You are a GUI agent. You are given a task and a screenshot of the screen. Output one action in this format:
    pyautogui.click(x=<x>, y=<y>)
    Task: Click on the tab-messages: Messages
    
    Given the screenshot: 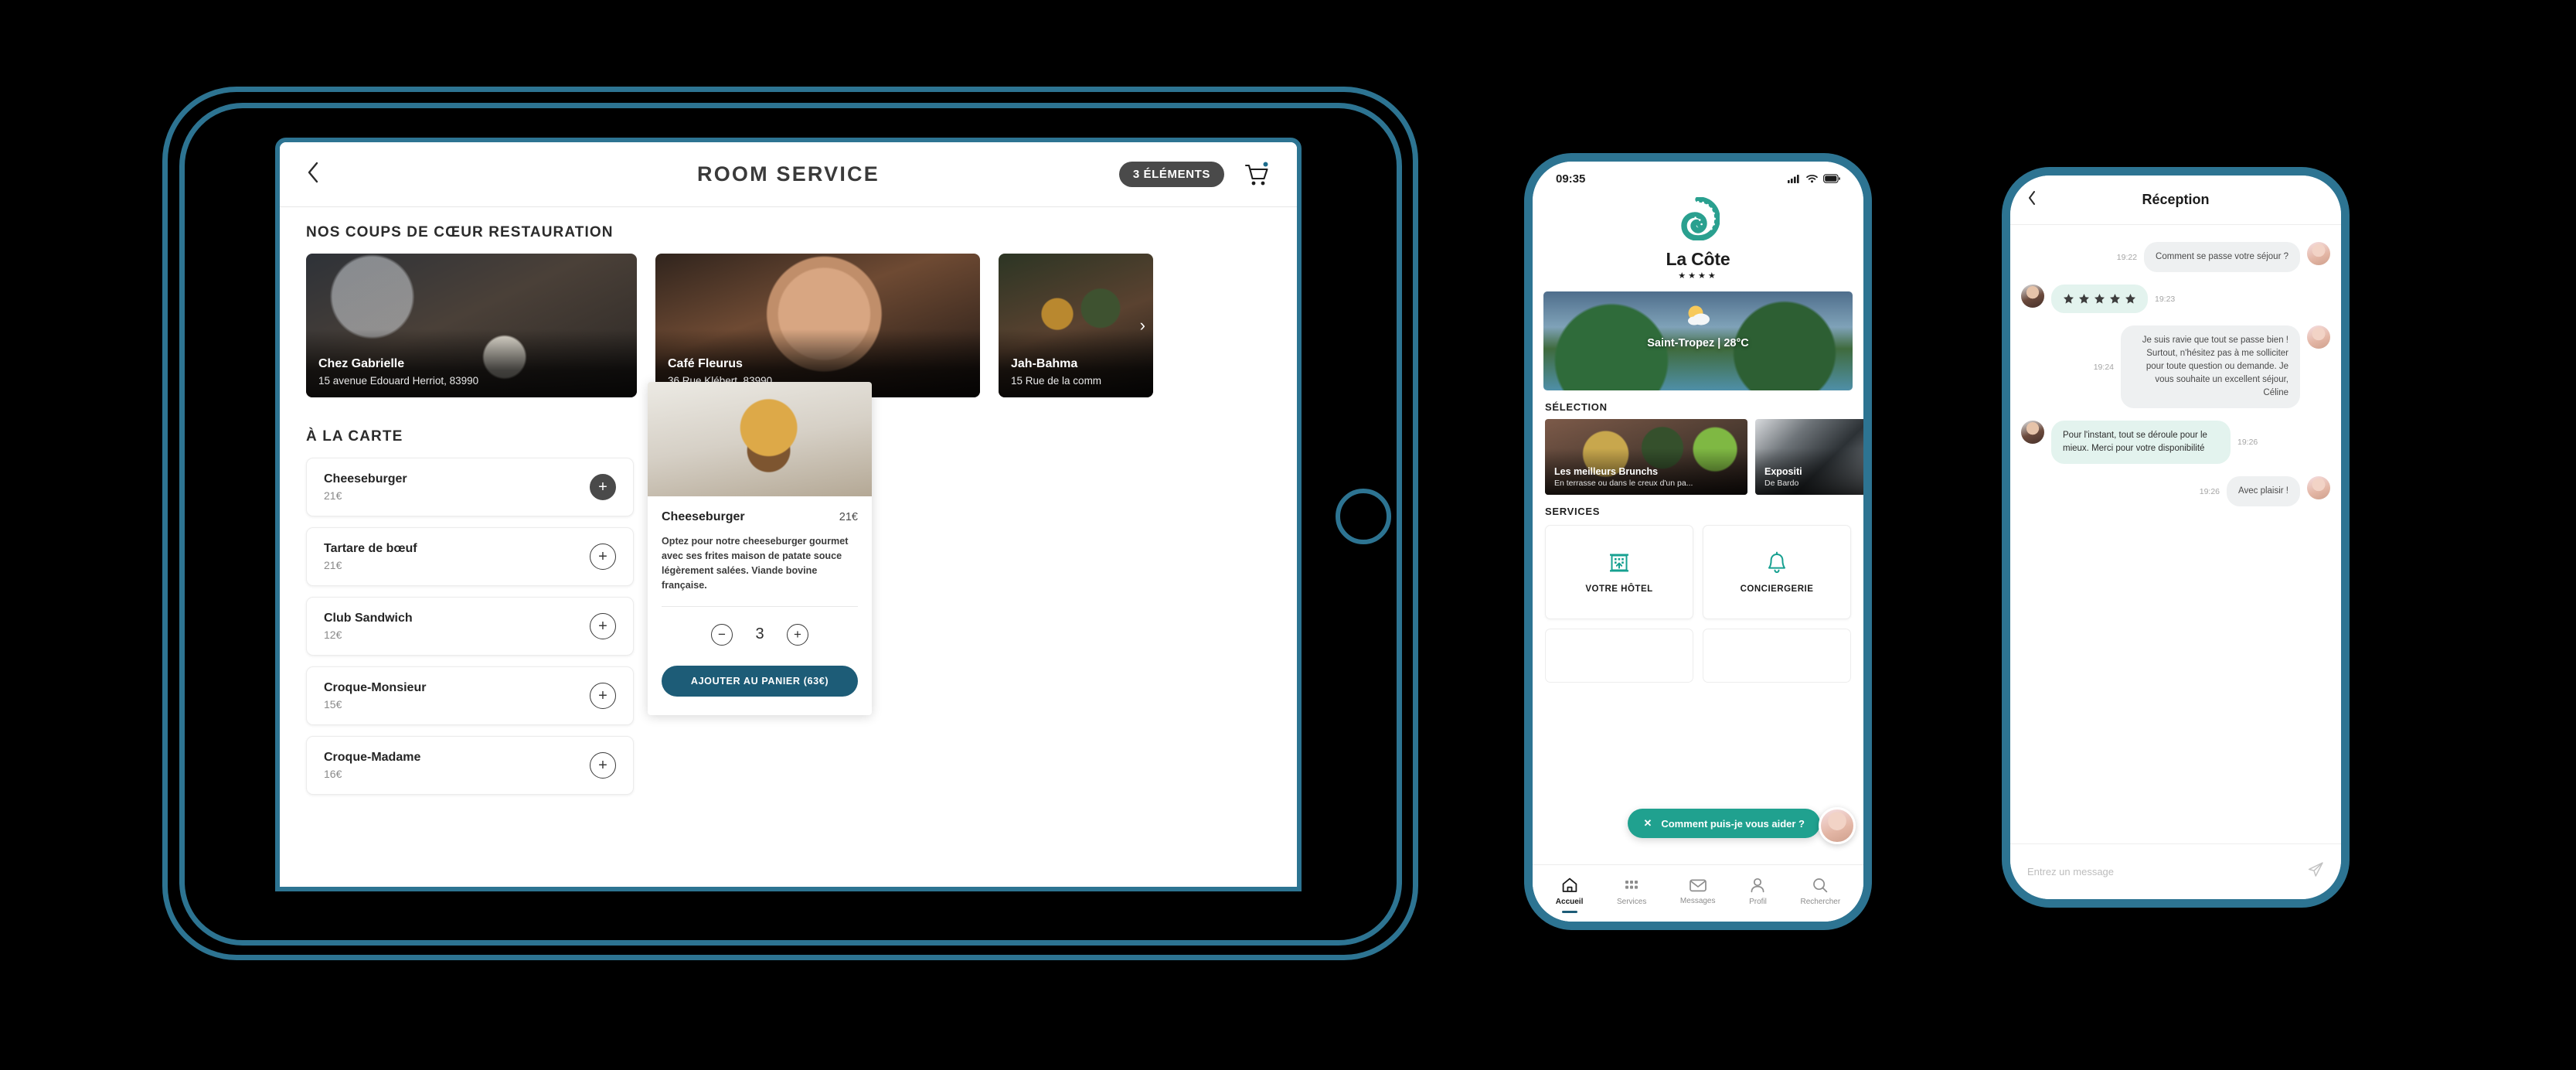 What is the action you would take?
    pyautogui.click(x=1698, y=891)
    